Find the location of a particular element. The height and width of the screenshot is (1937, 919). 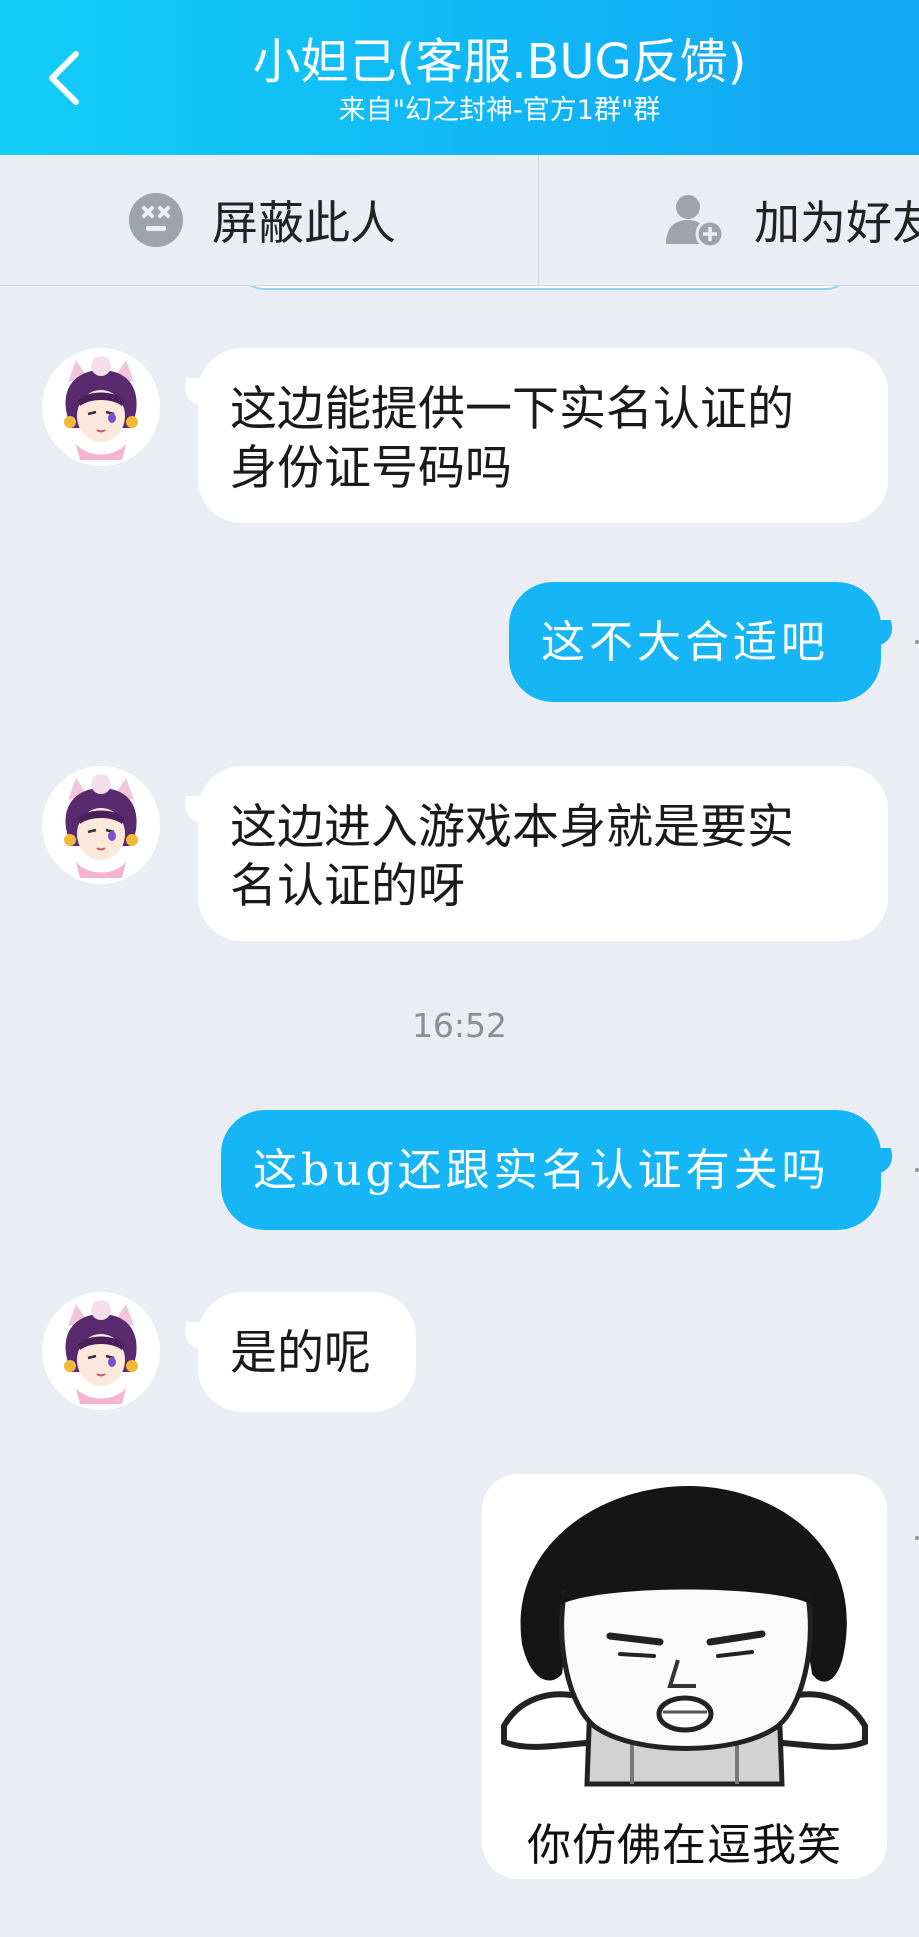

action-bar: 屏蔽此人 加为好友 is located at coordinates (459, 220).